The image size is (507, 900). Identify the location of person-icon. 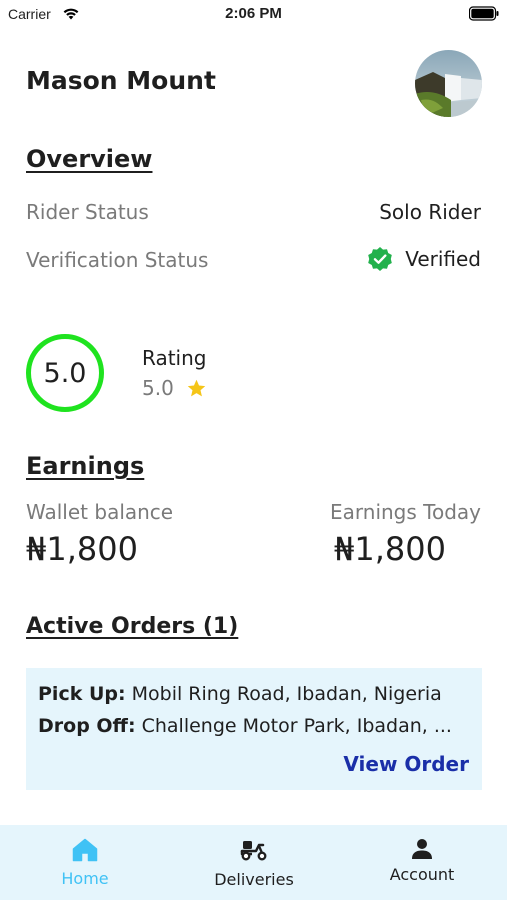
(422, 849).